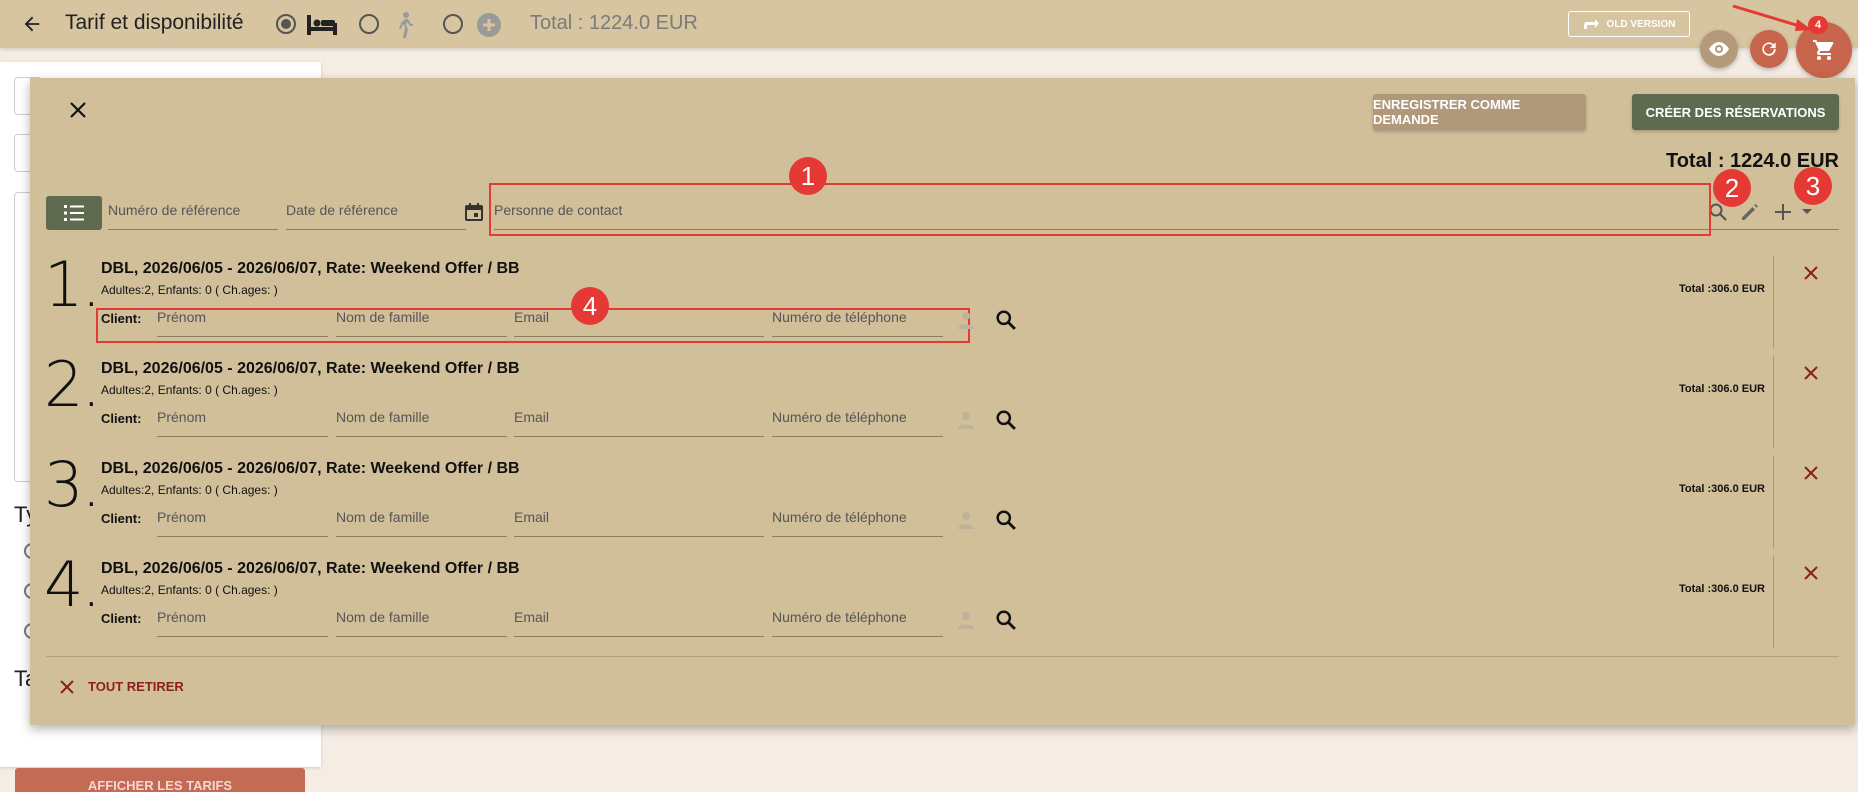 Image resolution: width=1858 pixels, height=792 pixels. I want to click on add-contact-button, so click(1783, 212).